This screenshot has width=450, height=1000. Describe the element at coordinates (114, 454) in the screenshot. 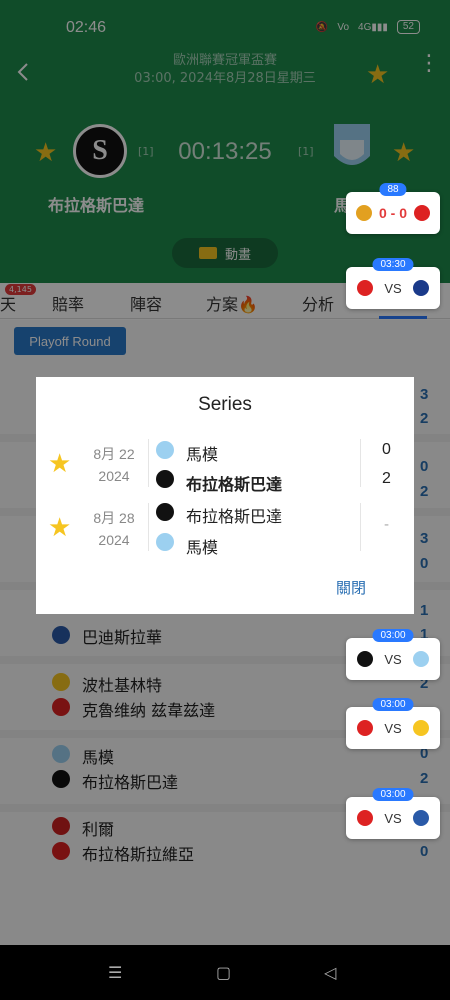

I see `match-day: 8月 22` at that location.